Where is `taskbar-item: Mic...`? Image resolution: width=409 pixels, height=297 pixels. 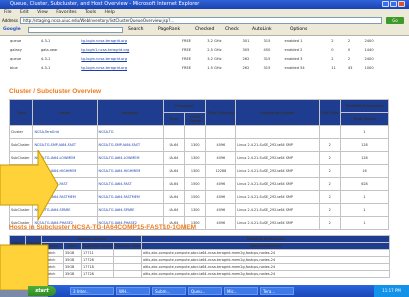 taskbar-item: Mic... is located at coordinates (241, 291).